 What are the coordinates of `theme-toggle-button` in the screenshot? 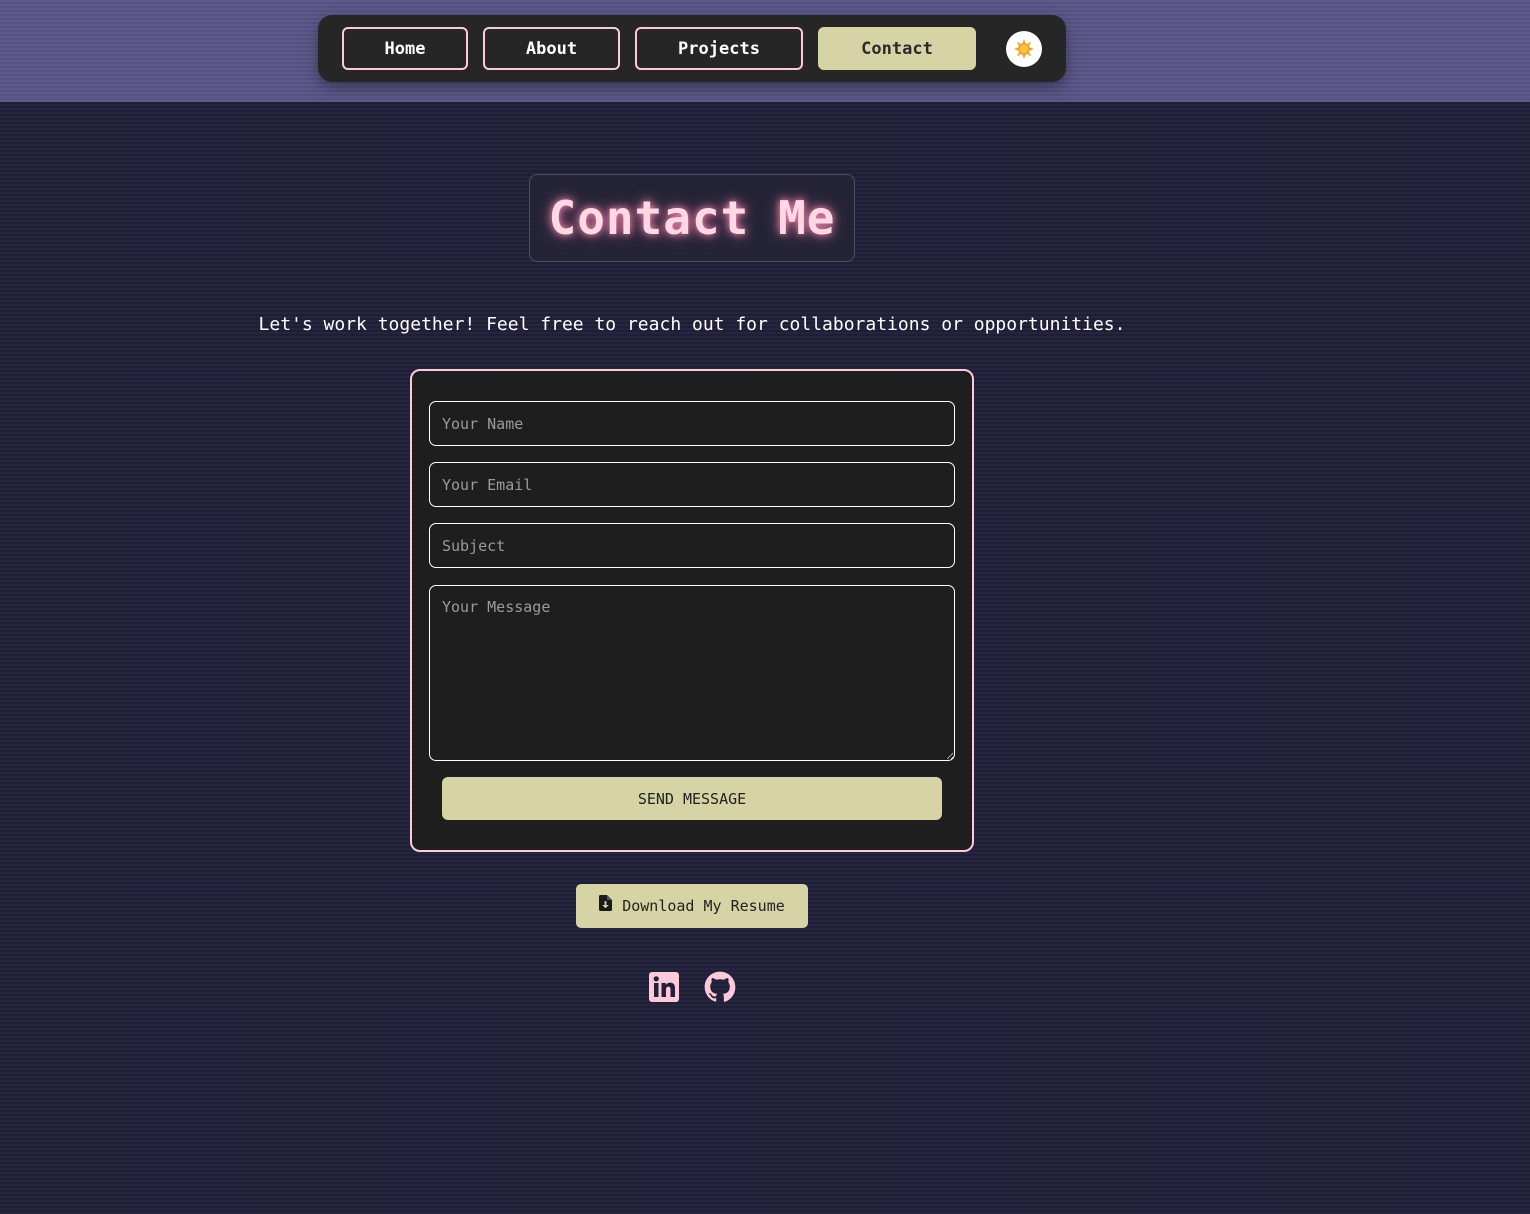 It's located at (1024, 49).